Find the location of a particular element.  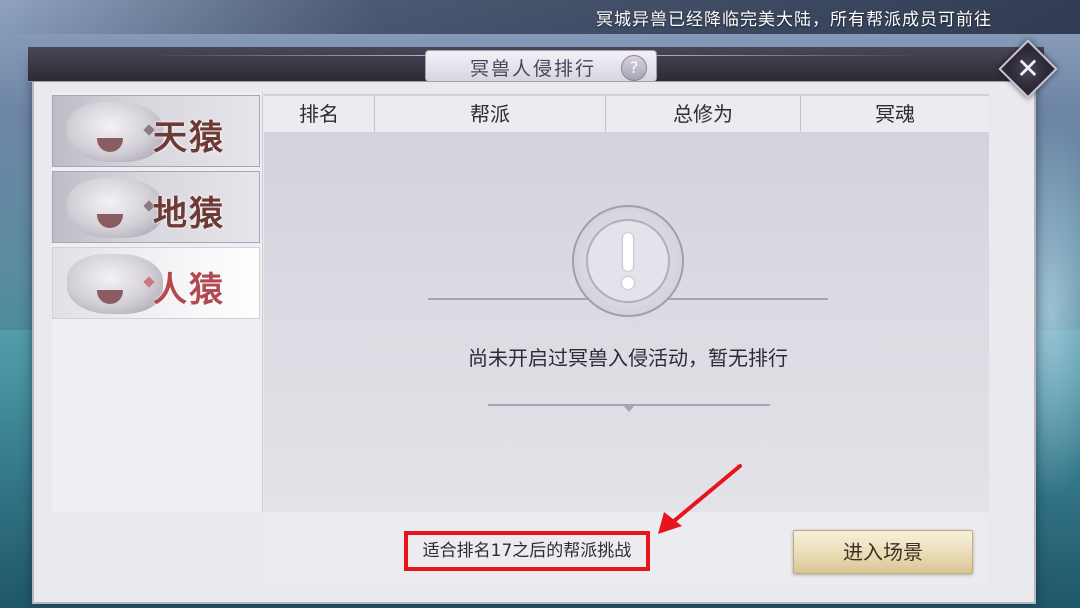

column-header-total-cultivation: 总修为 is located at coordinates (703, 114).